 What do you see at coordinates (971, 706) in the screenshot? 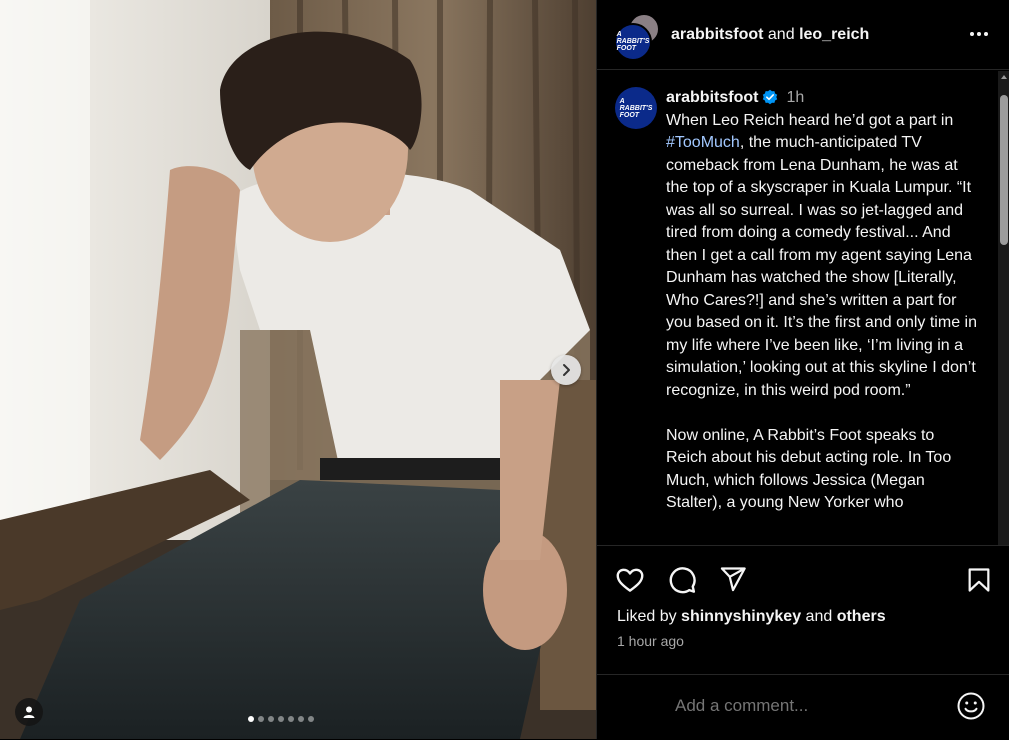
I see `smiley-icon` at bounding box center [971, 706].